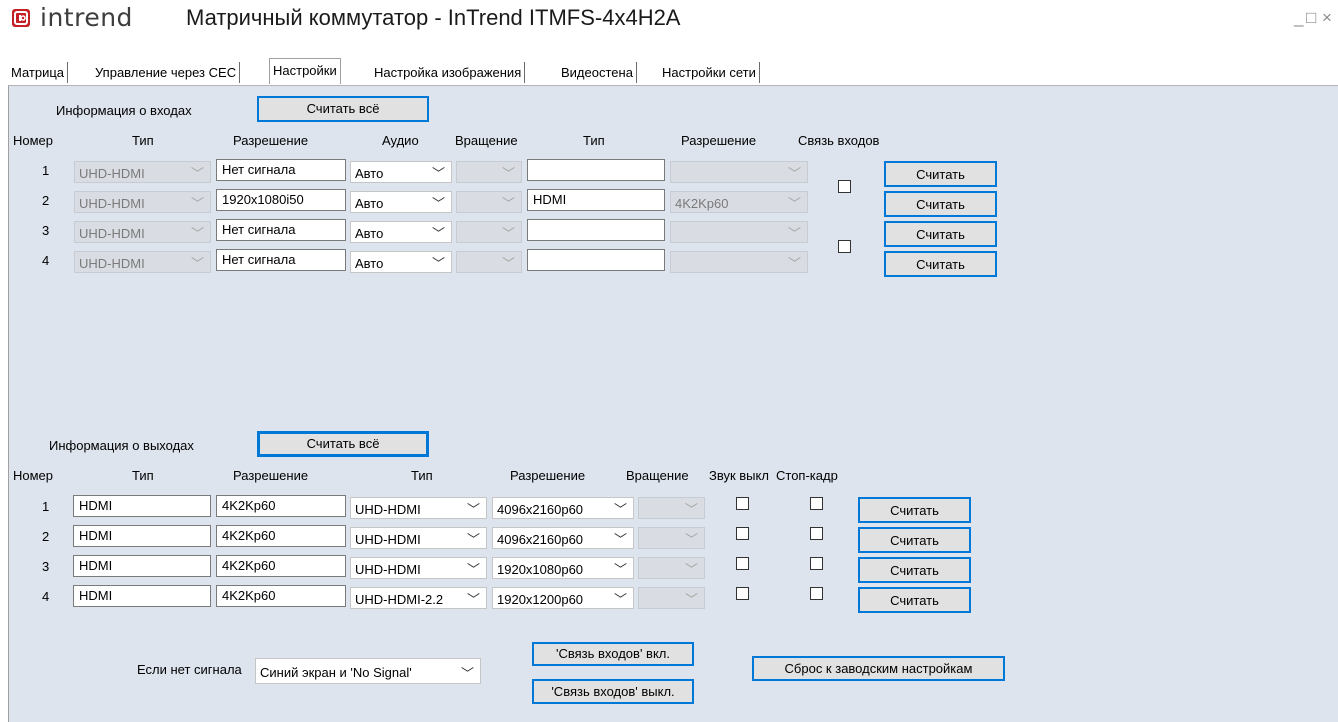 Image resolution: width=1338 pixels, height=722 pixels. Describe the element at coordinates (1298, 18) in the screenshot. I see `minimize-icon: _` at that location.